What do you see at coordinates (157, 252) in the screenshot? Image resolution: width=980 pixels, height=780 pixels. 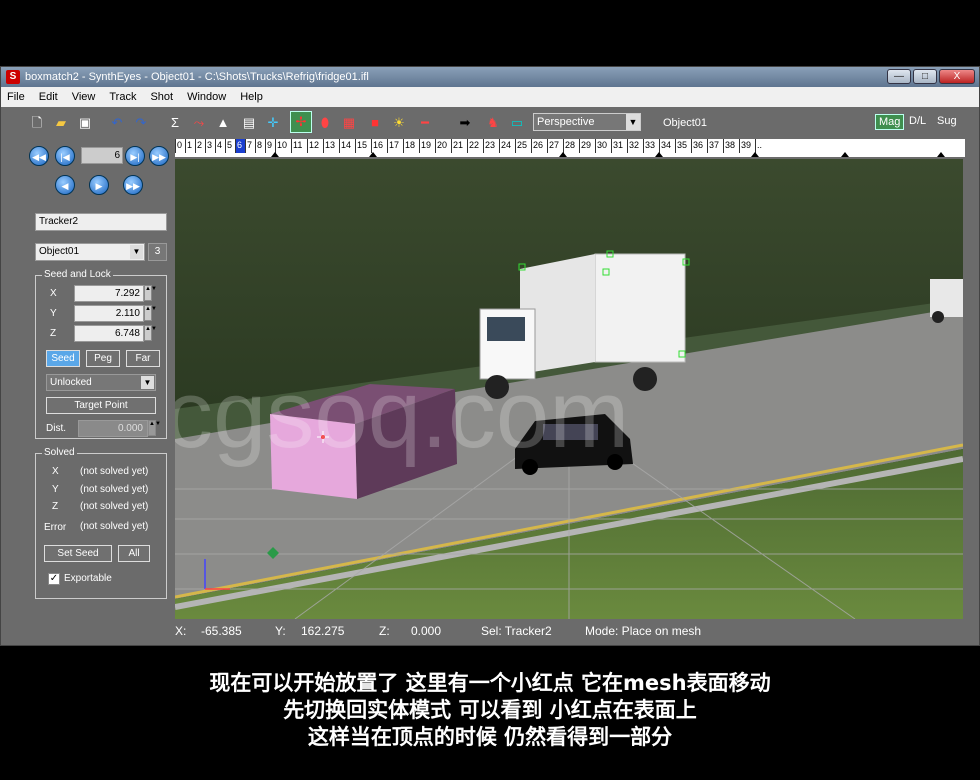 I see `object-count-badge: 3` at bounding box center [157, 252].